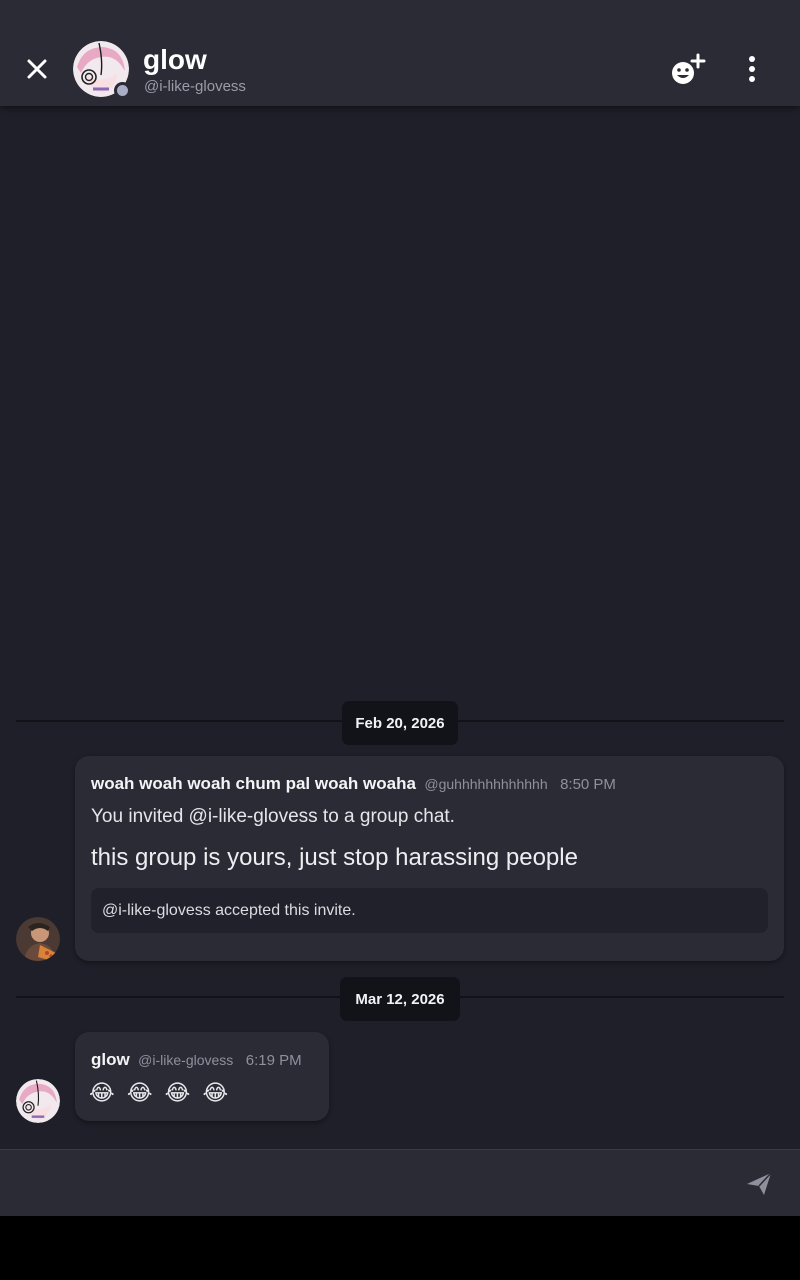 The height and width of the screenshot is (1280, 800). What do you see at coordinates (160, 1092) in the screenshot?
I see `message-text: 😂 😂 😂 😂` at bounding box center [160, 1092].